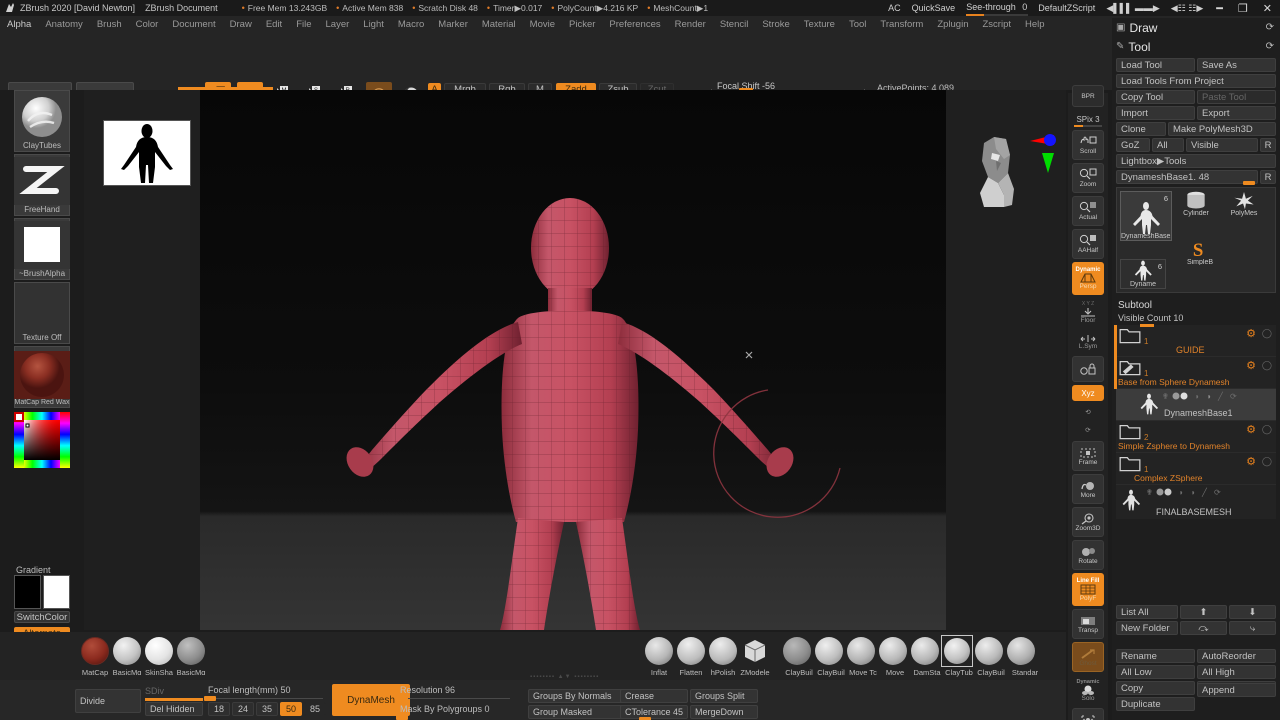 The width and height of the screenshot is (1280, 720). I want to click on mask-by-polygroups-knob, so click(402, 717).